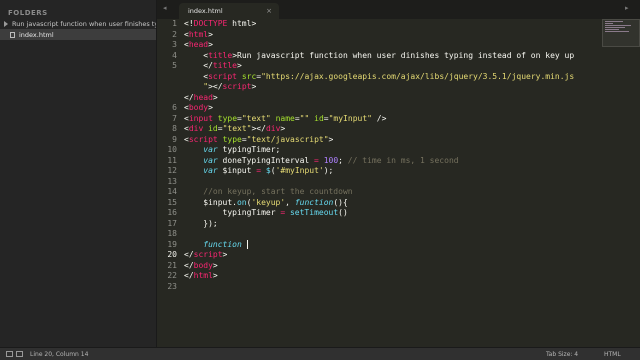 This screenshot has height=360, width=640. I want to click on minimap, so click(621, 33).